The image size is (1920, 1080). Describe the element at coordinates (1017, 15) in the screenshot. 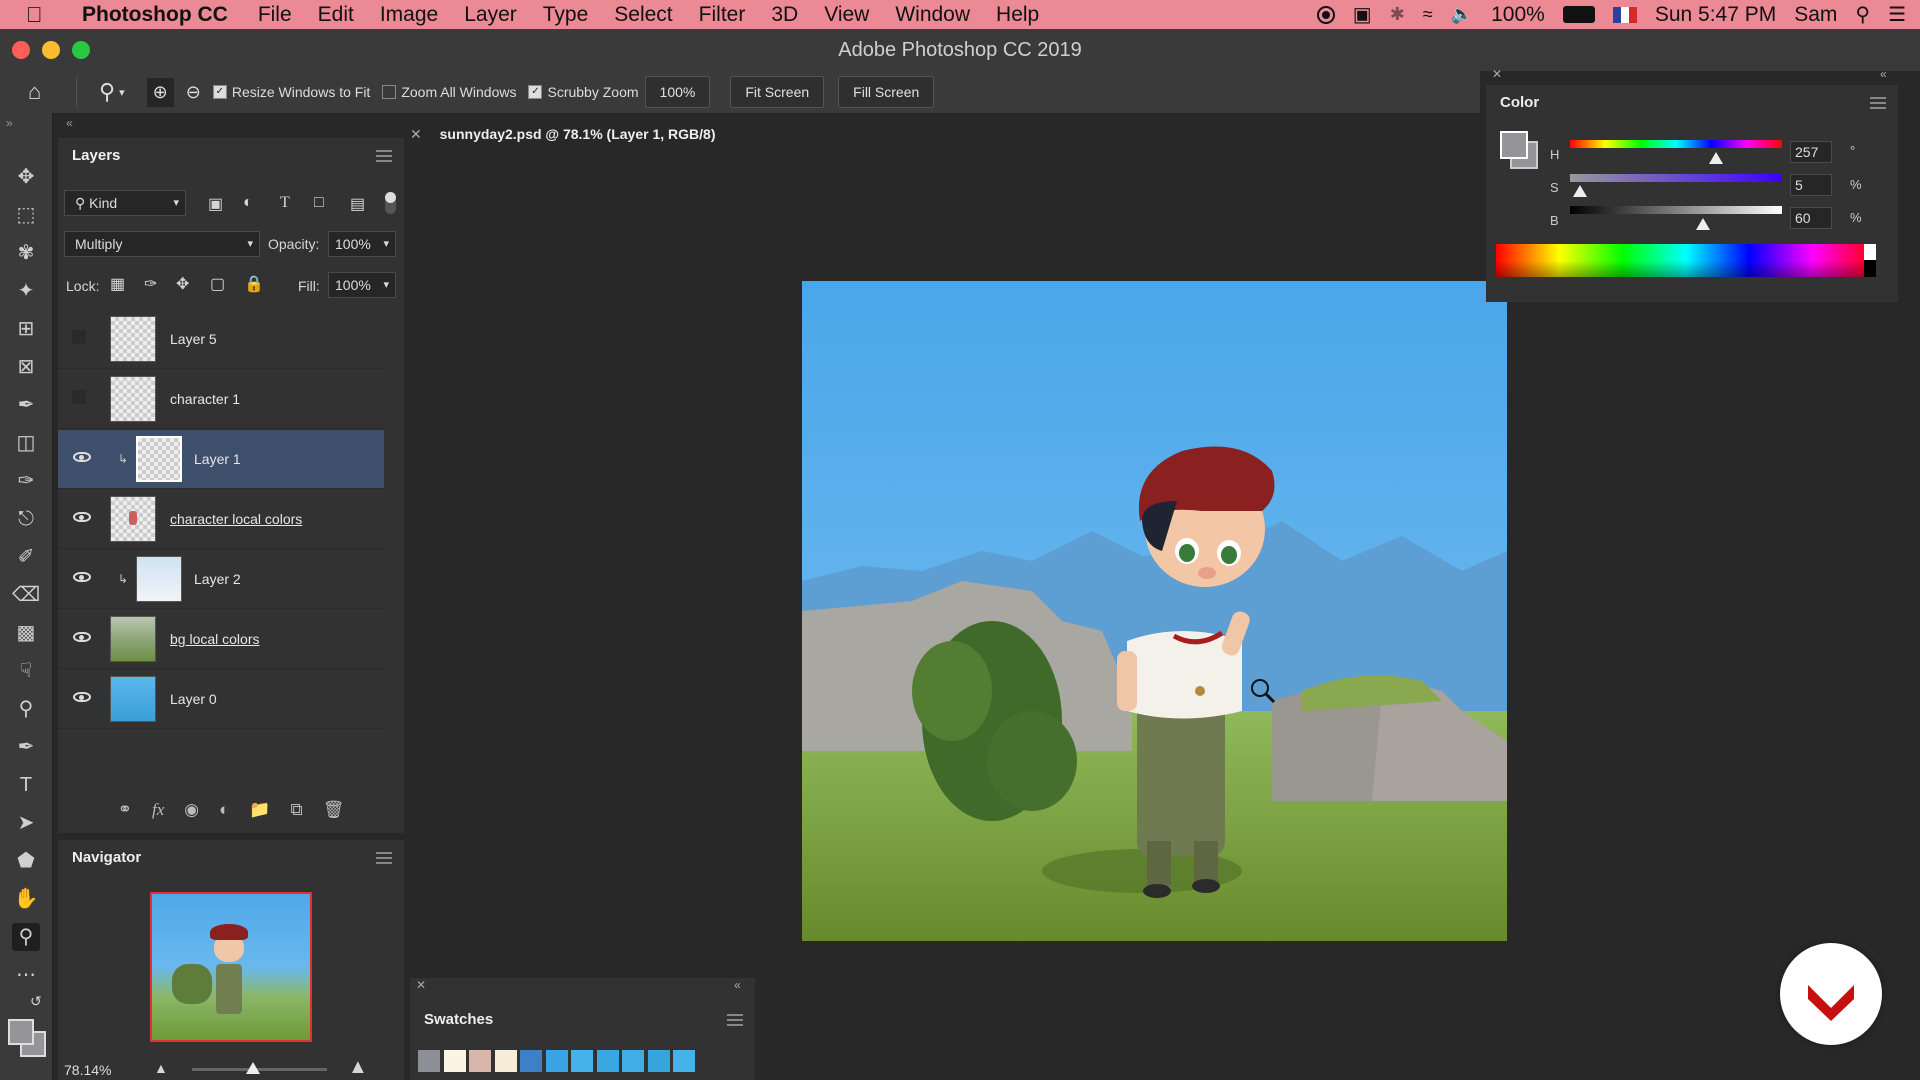

I see `menu-help: Help` at that location.